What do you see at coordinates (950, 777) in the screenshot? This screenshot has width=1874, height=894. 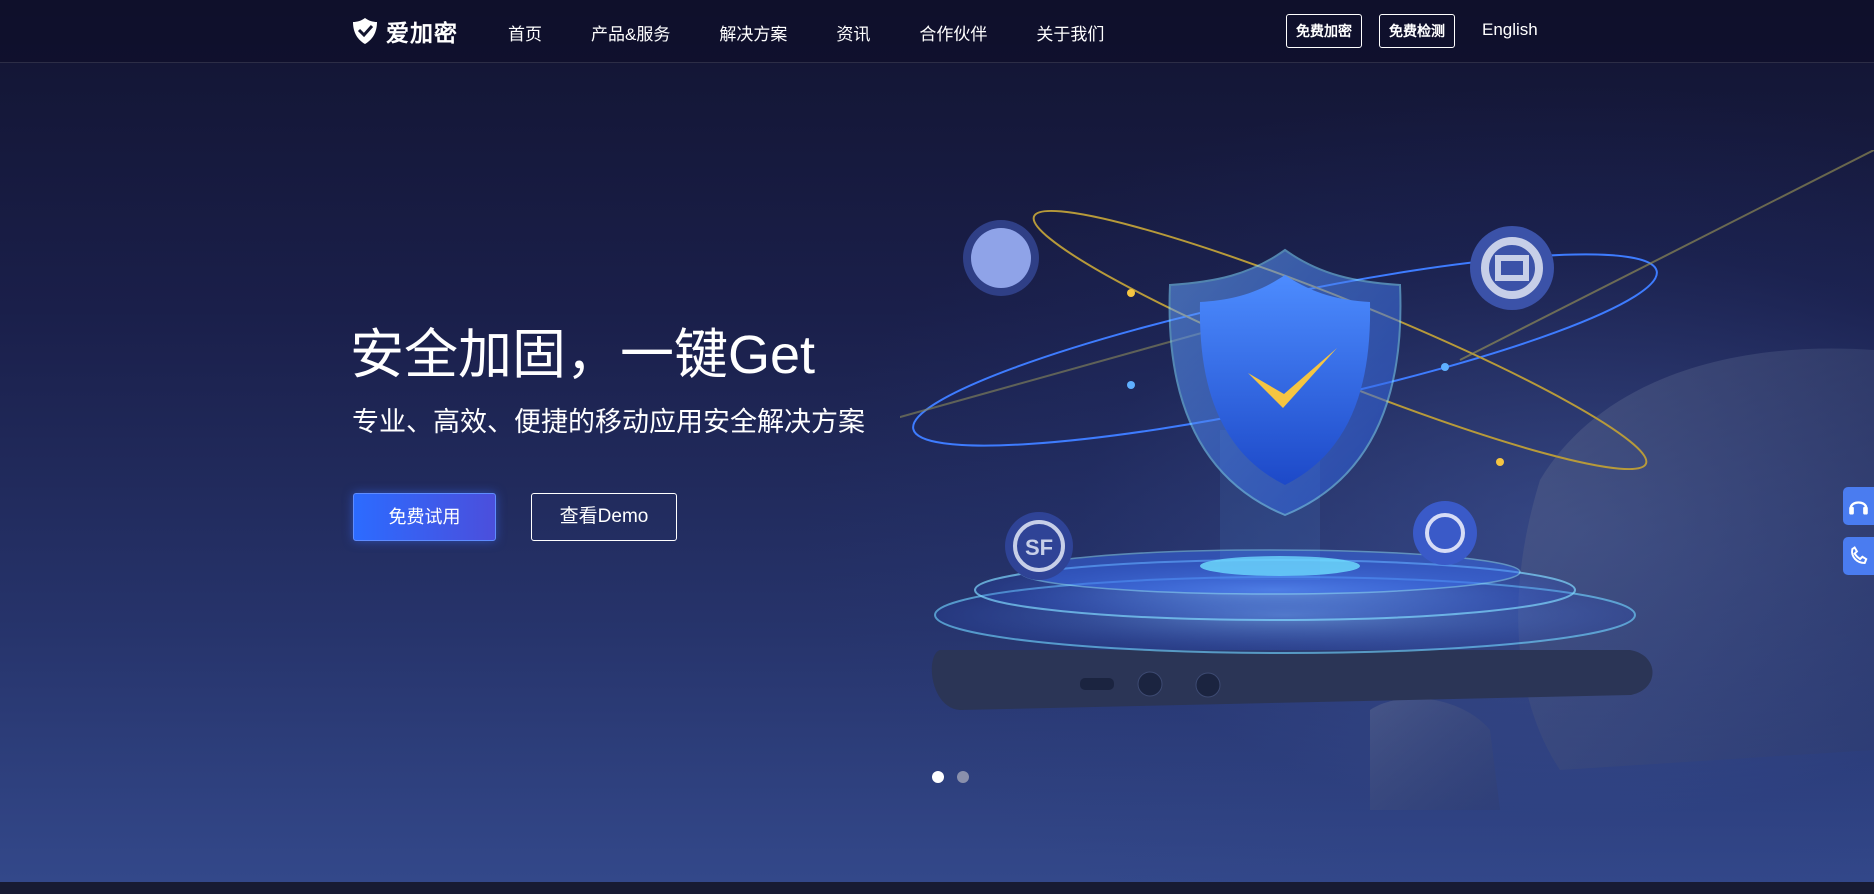 I see `carousel-dots` at bounding box center [950, 777].